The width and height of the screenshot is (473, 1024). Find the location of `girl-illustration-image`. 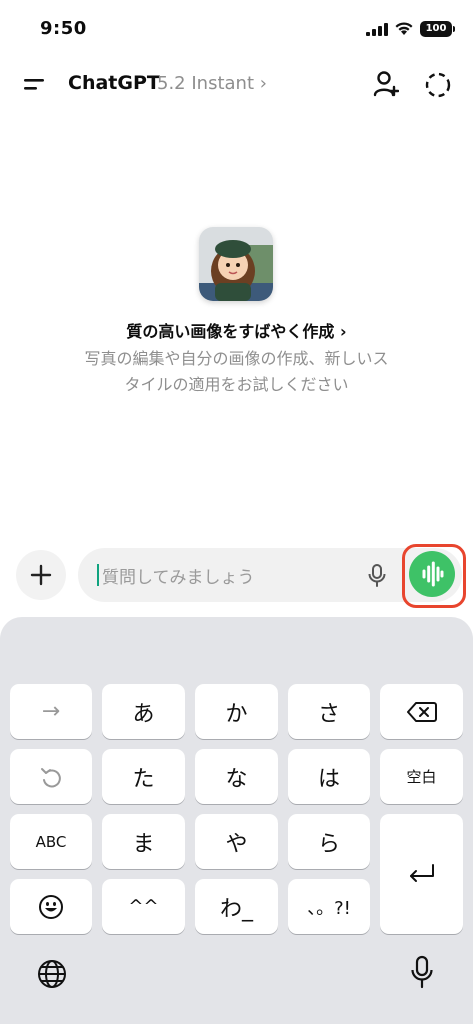

girl-illustration-image is located at coordinates (236, 264).